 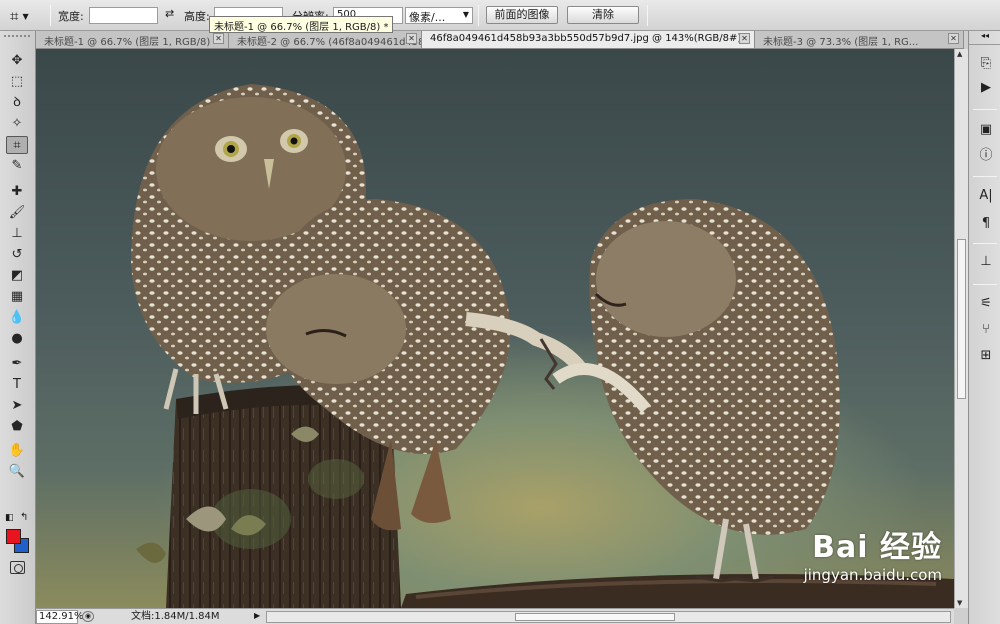 I want to click on status-options-icon: ▶, so click(x=257, y=615).